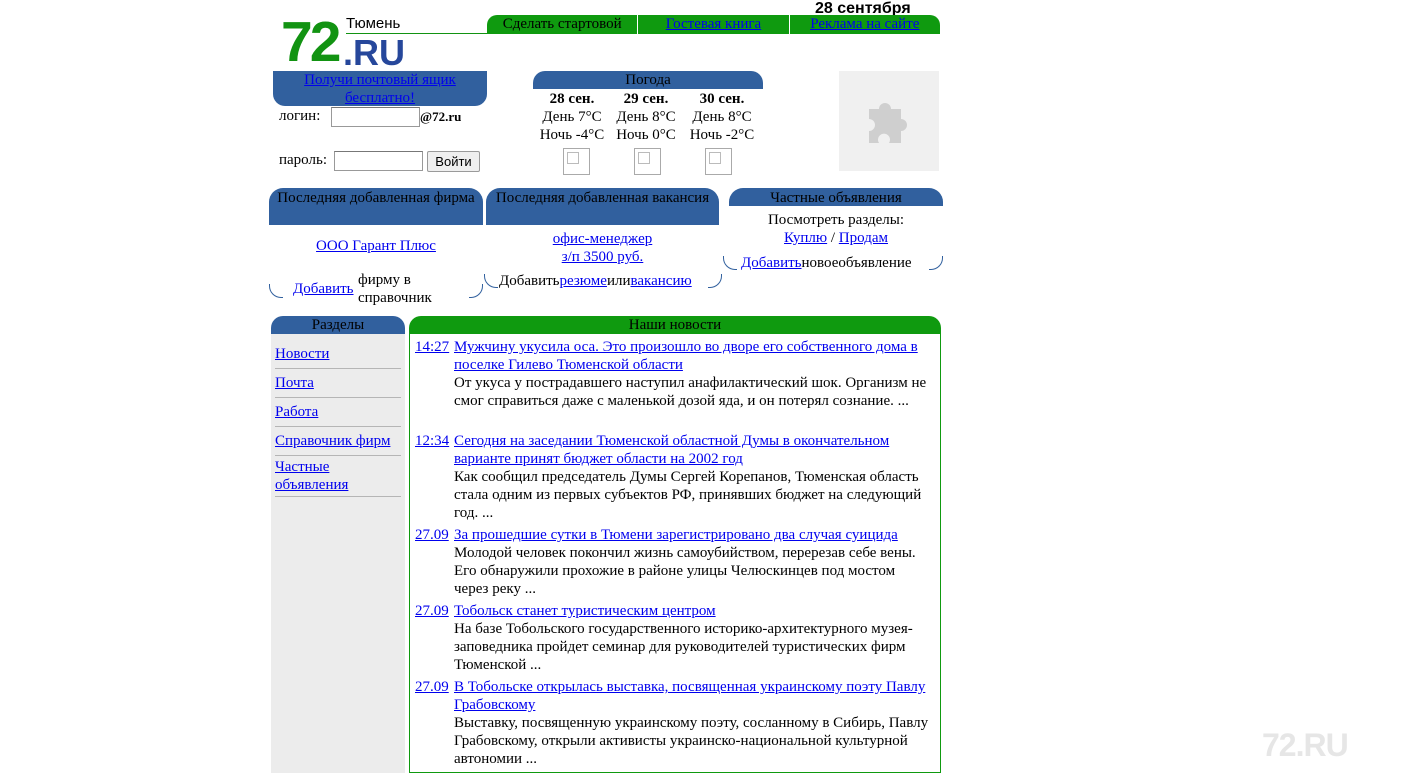 The width and height of the screenshot is (1409, 773). I want to click on weather-night-temp: Ночь -2°C, so click(722, 135).